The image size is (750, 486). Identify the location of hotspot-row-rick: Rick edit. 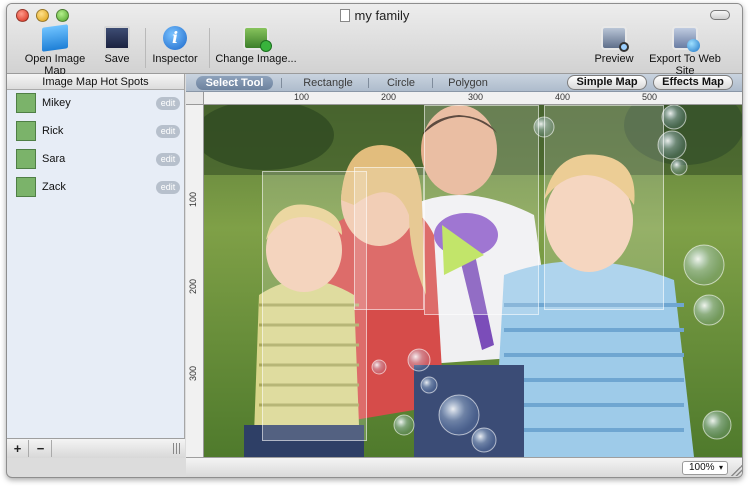
(95, 132).